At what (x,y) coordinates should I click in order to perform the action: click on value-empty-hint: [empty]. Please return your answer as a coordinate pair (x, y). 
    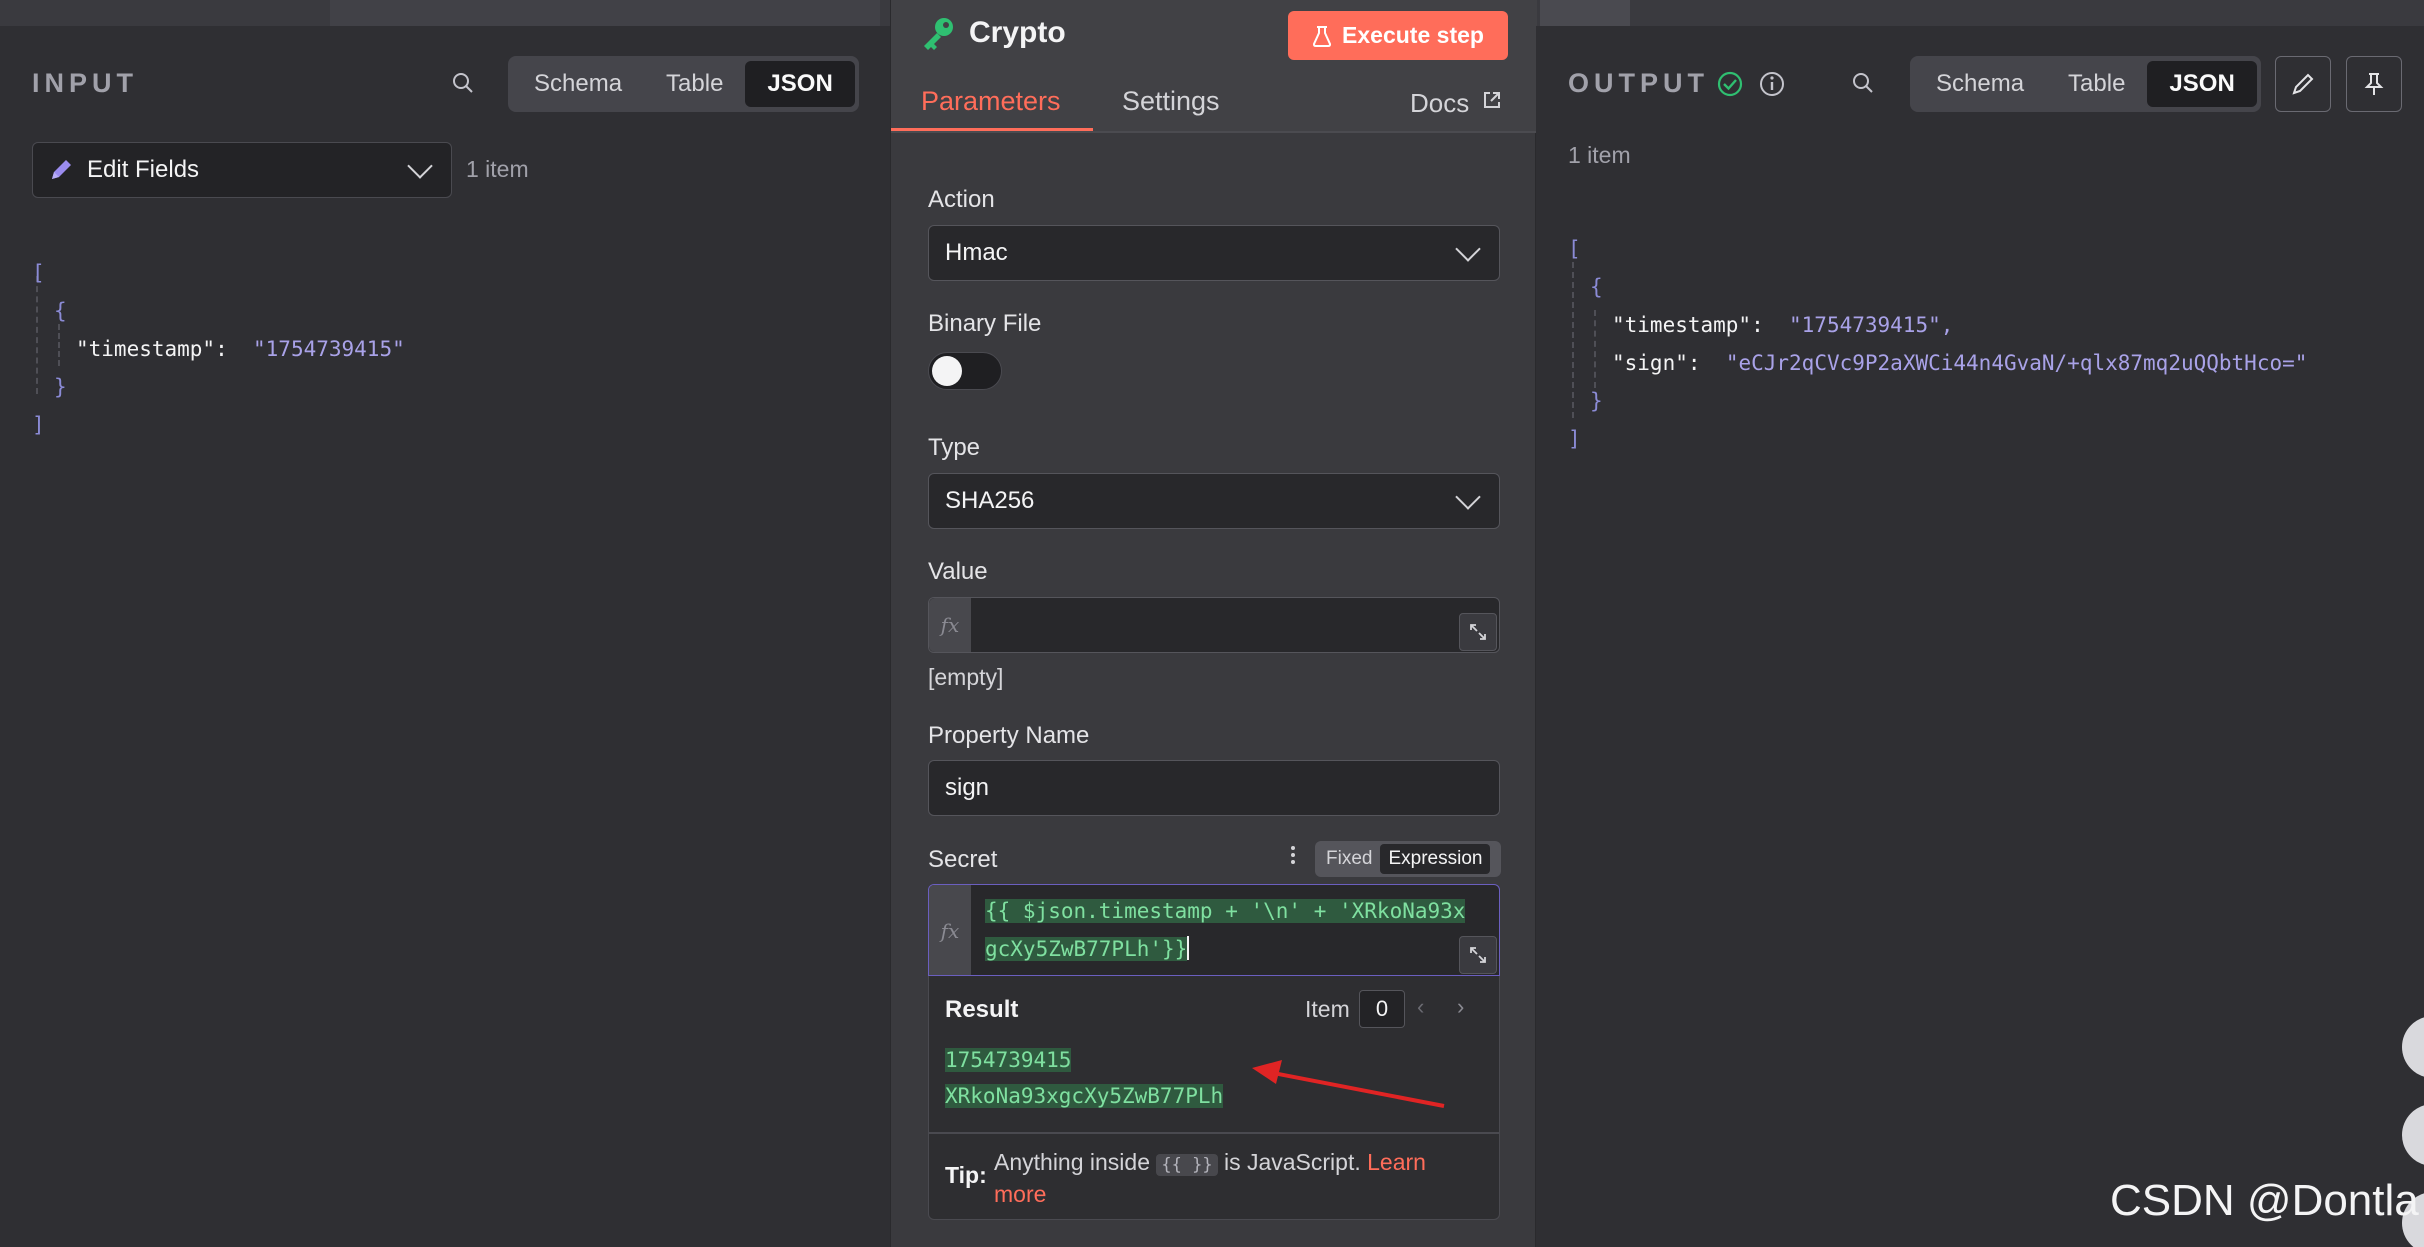
    Looking at the image, I should click on (966, 677).